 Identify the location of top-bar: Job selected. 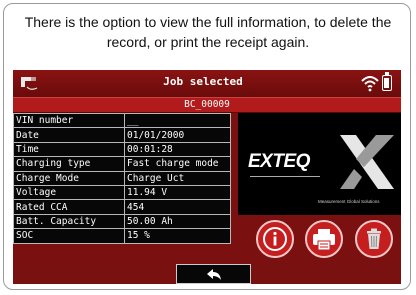
(207, 83).